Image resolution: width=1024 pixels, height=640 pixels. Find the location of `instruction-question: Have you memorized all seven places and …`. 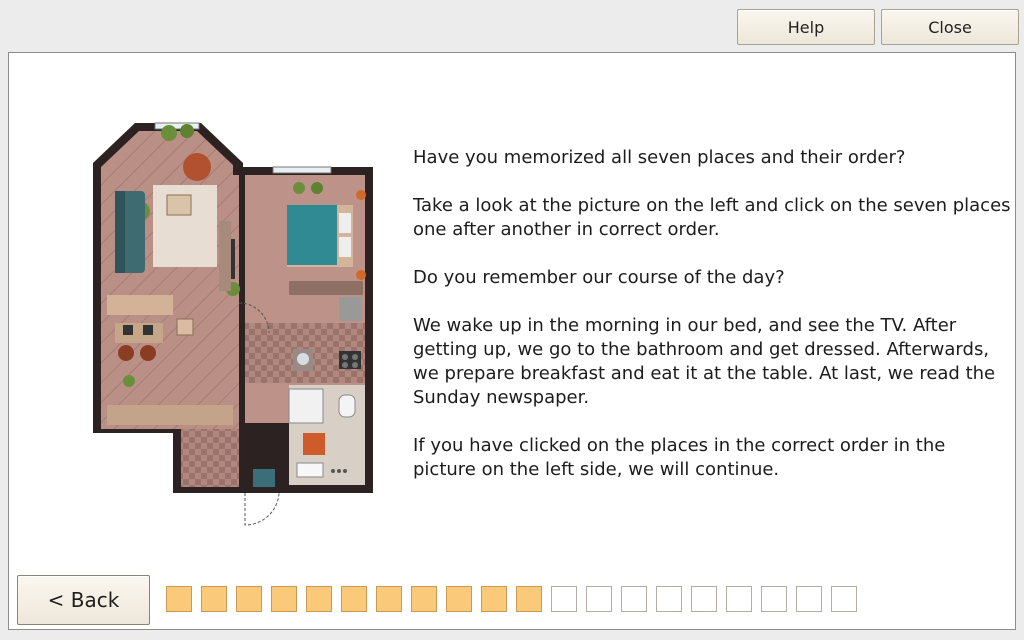

instruction-question: Have you memorized all seven places and … is located at coordinates (659, 157).